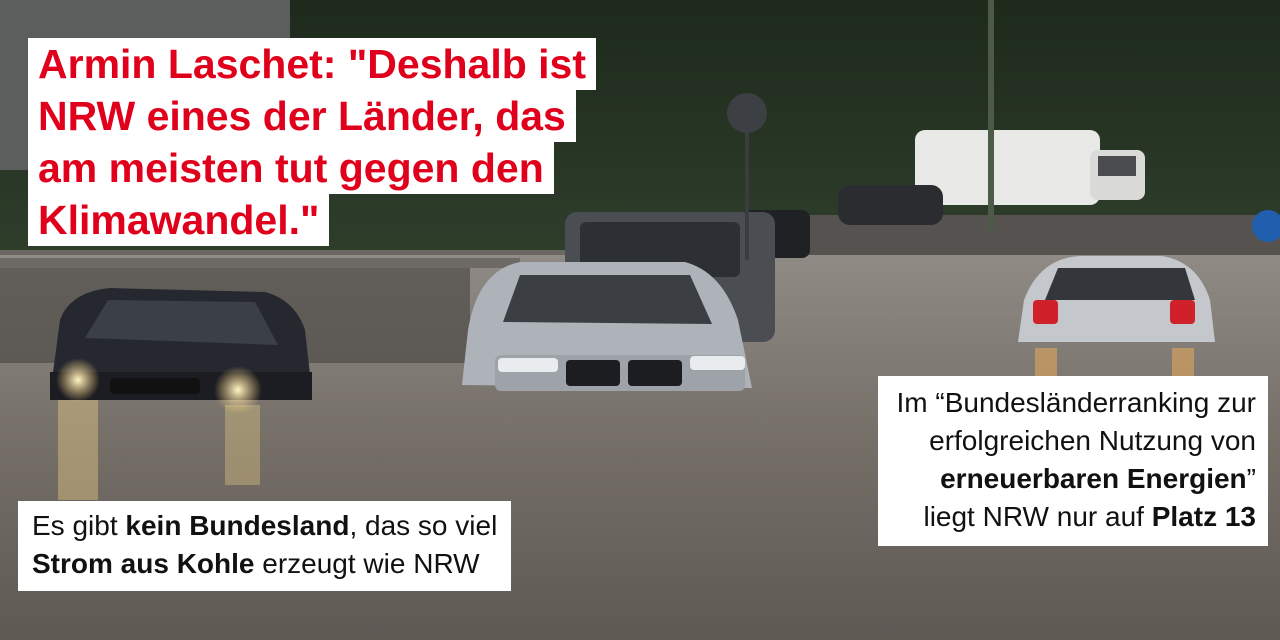 The height and width of the screenshot is (640, 1280). What do you see at coordinates (747, 190) in the screenshot?
I see `sign-pole` at bounding box center [747, 190].